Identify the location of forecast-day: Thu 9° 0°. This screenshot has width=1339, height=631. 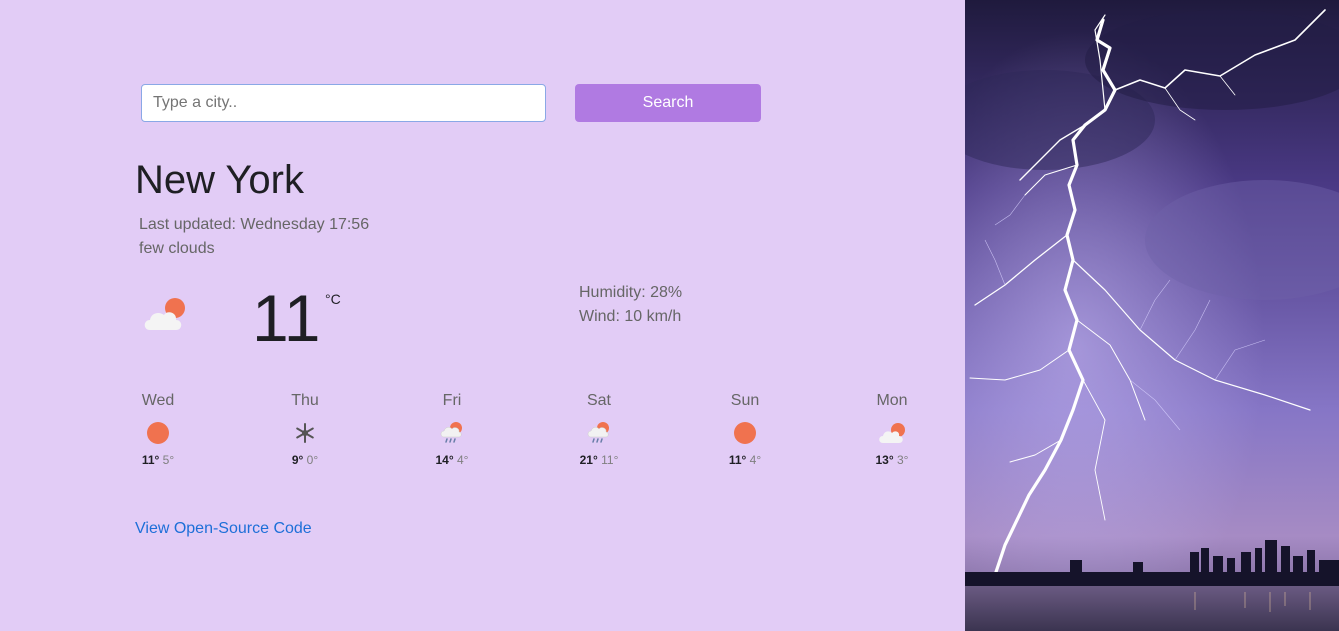
(305, 429).